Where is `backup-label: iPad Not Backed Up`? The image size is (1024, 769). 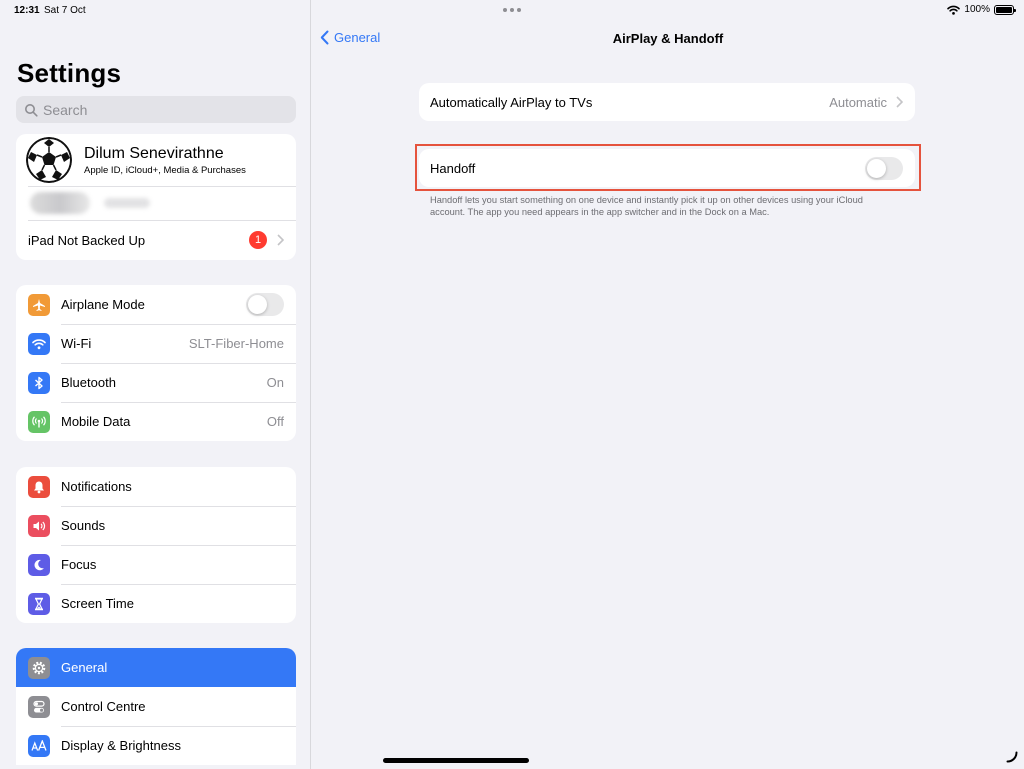 backup-label: iPad Not Backed Up is located at coordinates (87, 240).